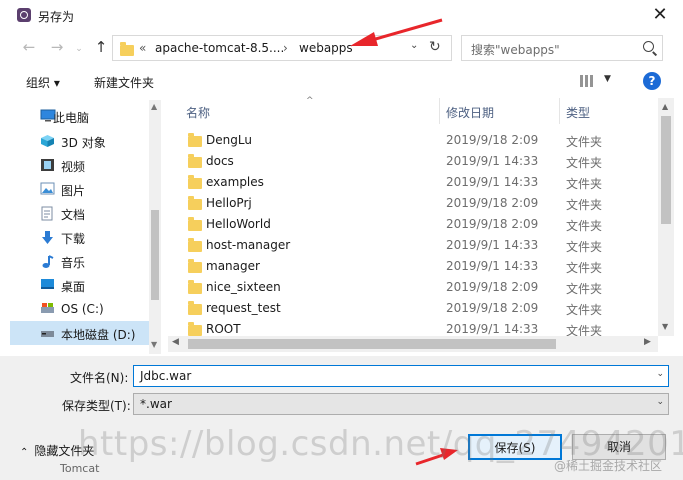 The width and height of the screenshot is (683, 480). What do you see at coordinates (608, 466) in the screenshot?
I see `juejin-watermark: @稀土掘金技术社区` at bounding box center [608, 466].